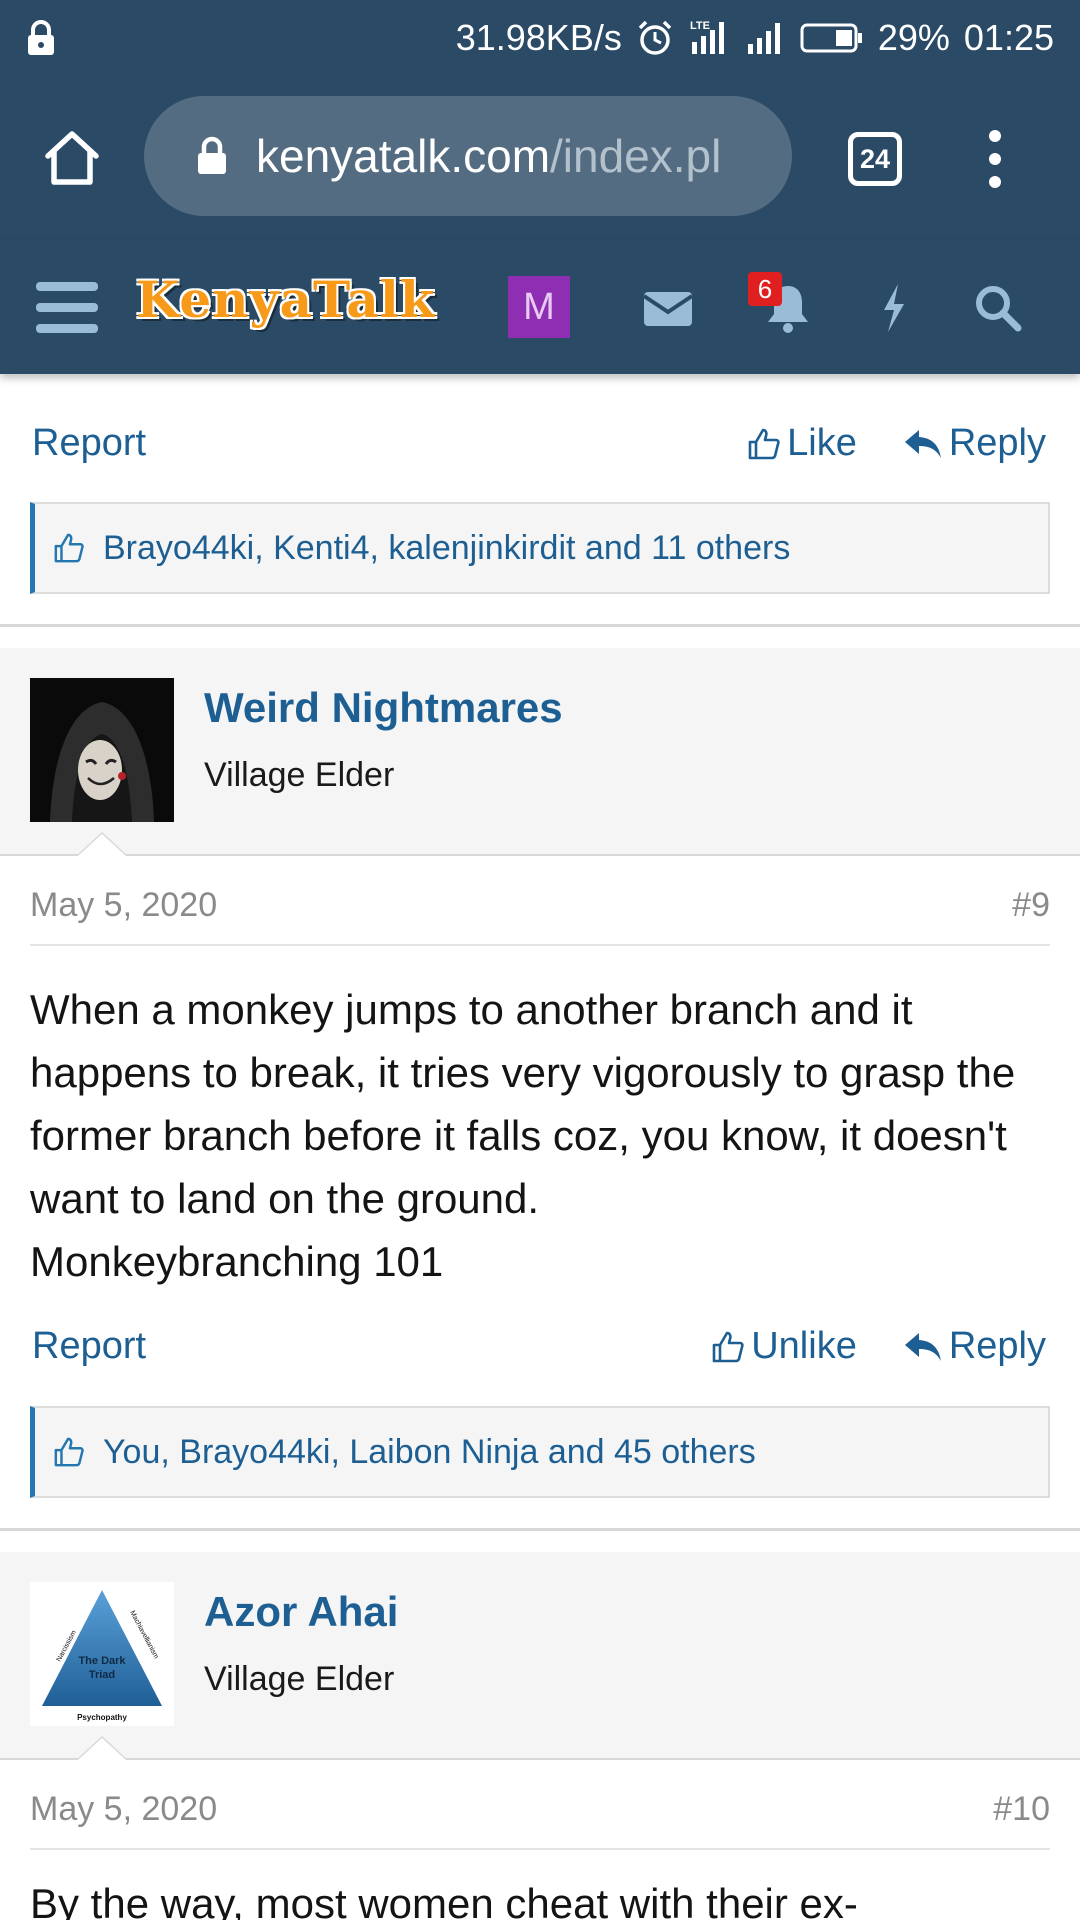 Image resolution: width=1080 pixels, height=1920 pixels. I want to click on envelope-icon, so click(668, 309).